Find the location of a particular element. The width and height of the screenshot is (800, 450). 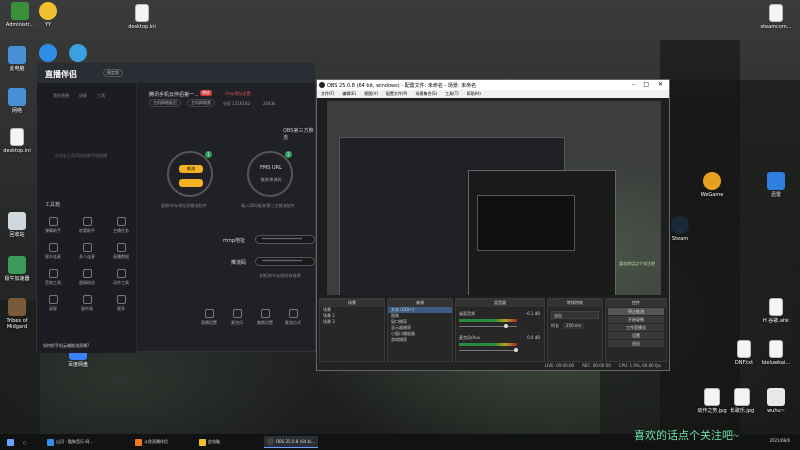

duration-field: 250 ms is located at coordinates (573, 326).